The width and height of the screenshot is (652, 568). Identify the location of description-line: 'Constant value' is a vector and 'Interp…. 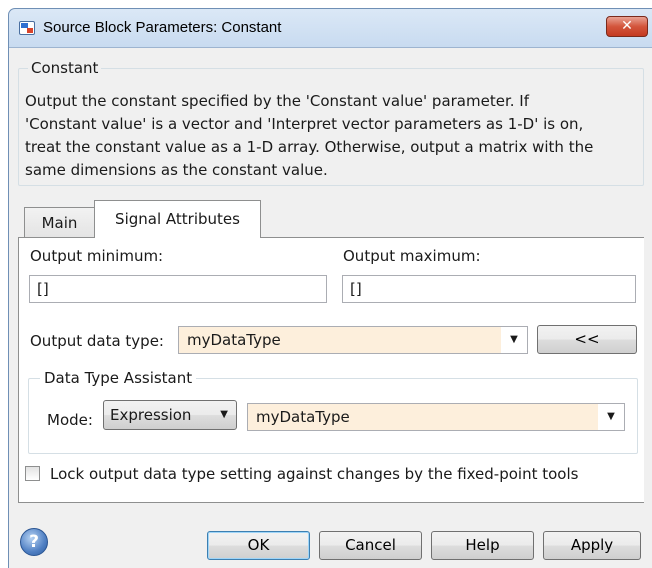
(304, 124).